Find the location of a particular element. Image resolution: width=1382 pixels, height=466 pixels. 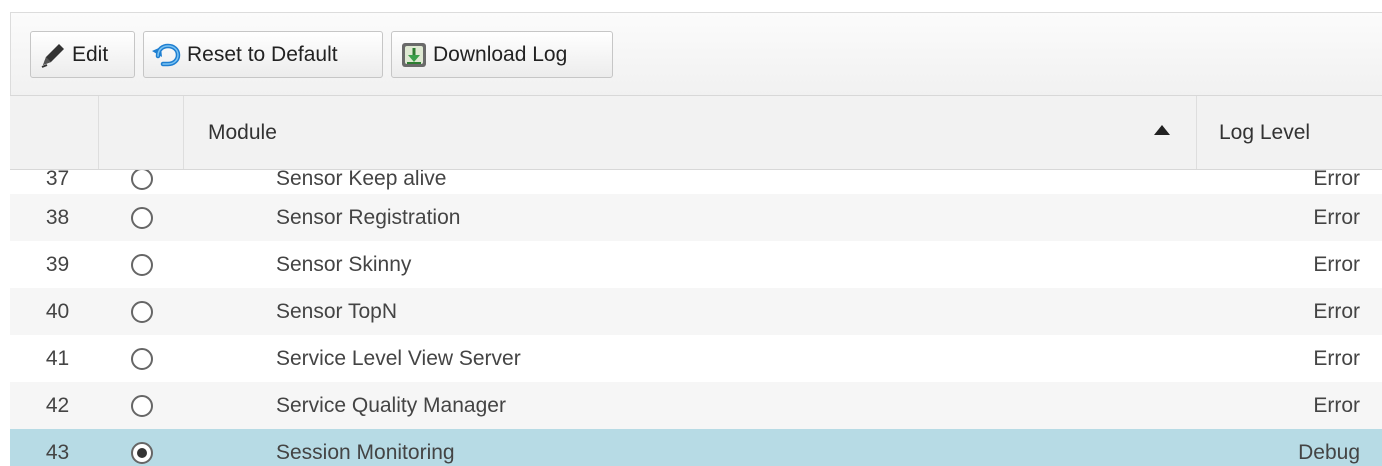

row-number: 42 is located at coordinates (57, 405).